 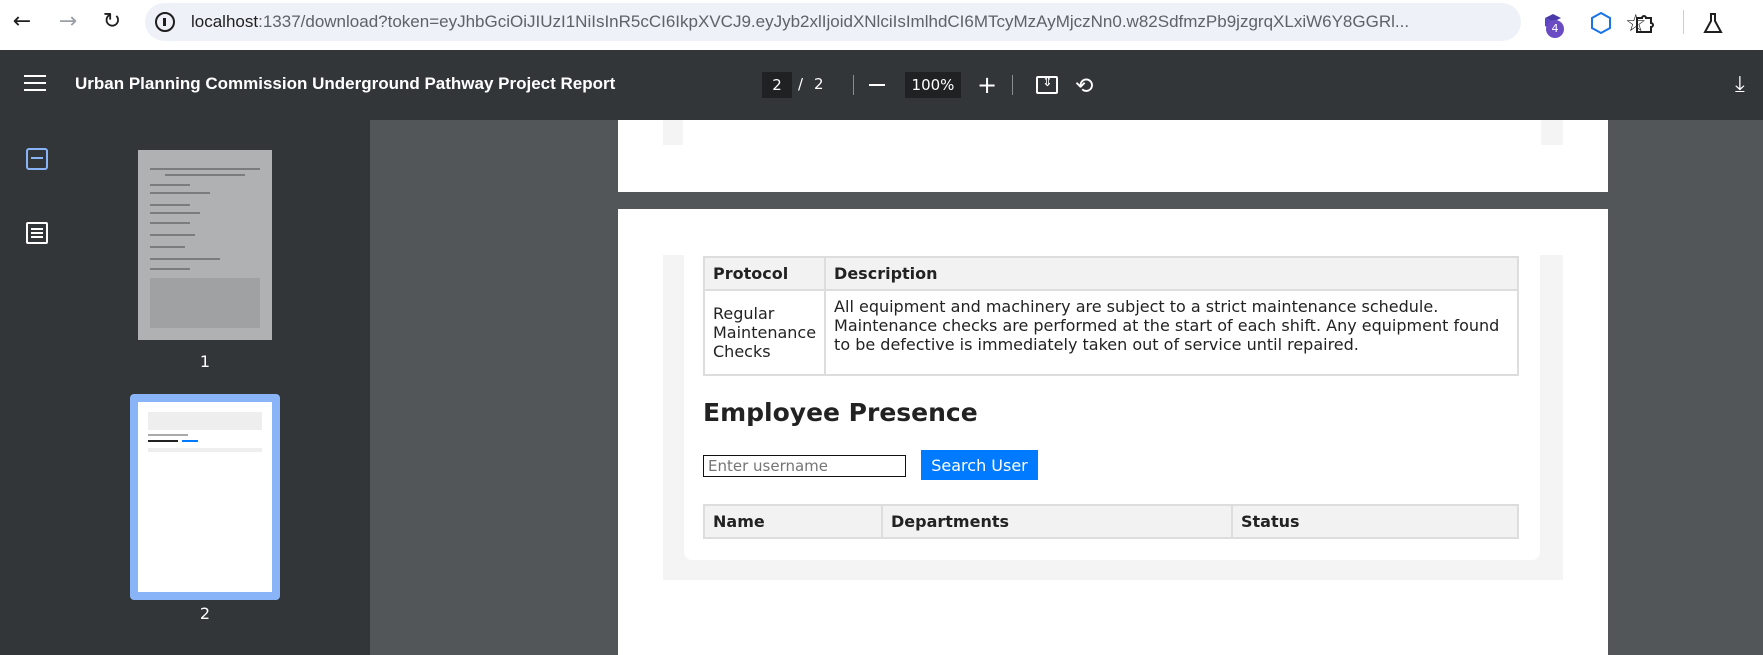 What do you see at coordinates (987, 85) in the screenshot?
I see `zoom-in-icon: +` at bounding box center [987, 85].